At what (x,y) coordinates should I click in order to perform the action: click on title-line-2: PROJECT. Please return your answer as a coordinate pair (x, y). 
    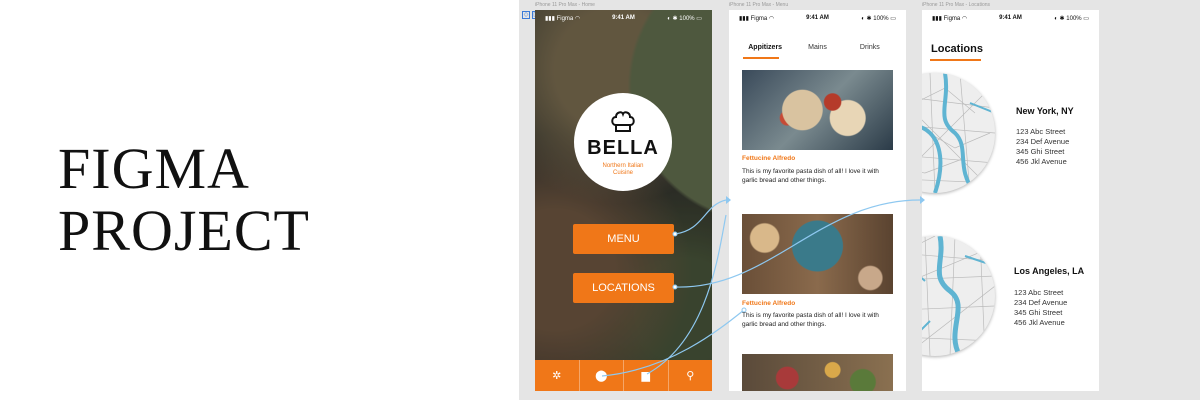
    Looking at the image, I should click on (184, 230).